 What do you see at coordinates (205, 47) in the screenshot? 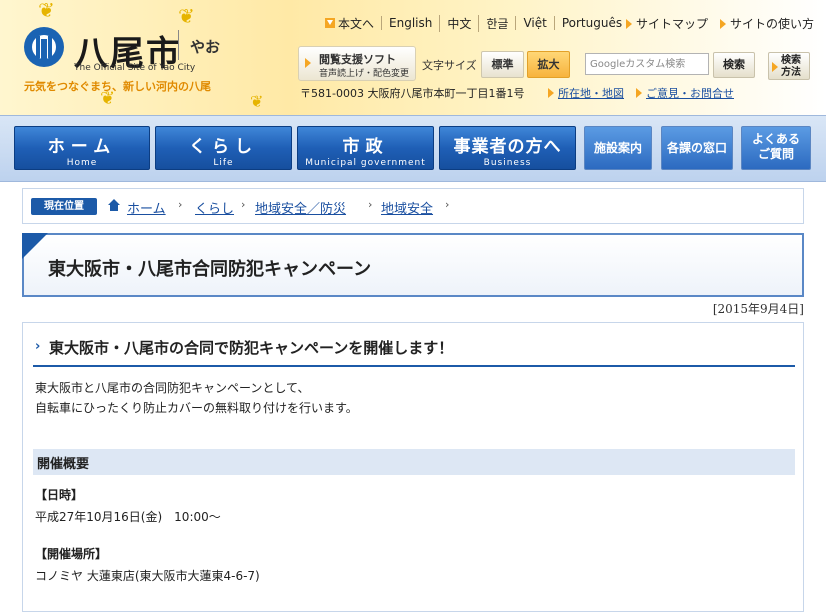
I see `site-logo-kana: やお` at bounding box center [205, 47].